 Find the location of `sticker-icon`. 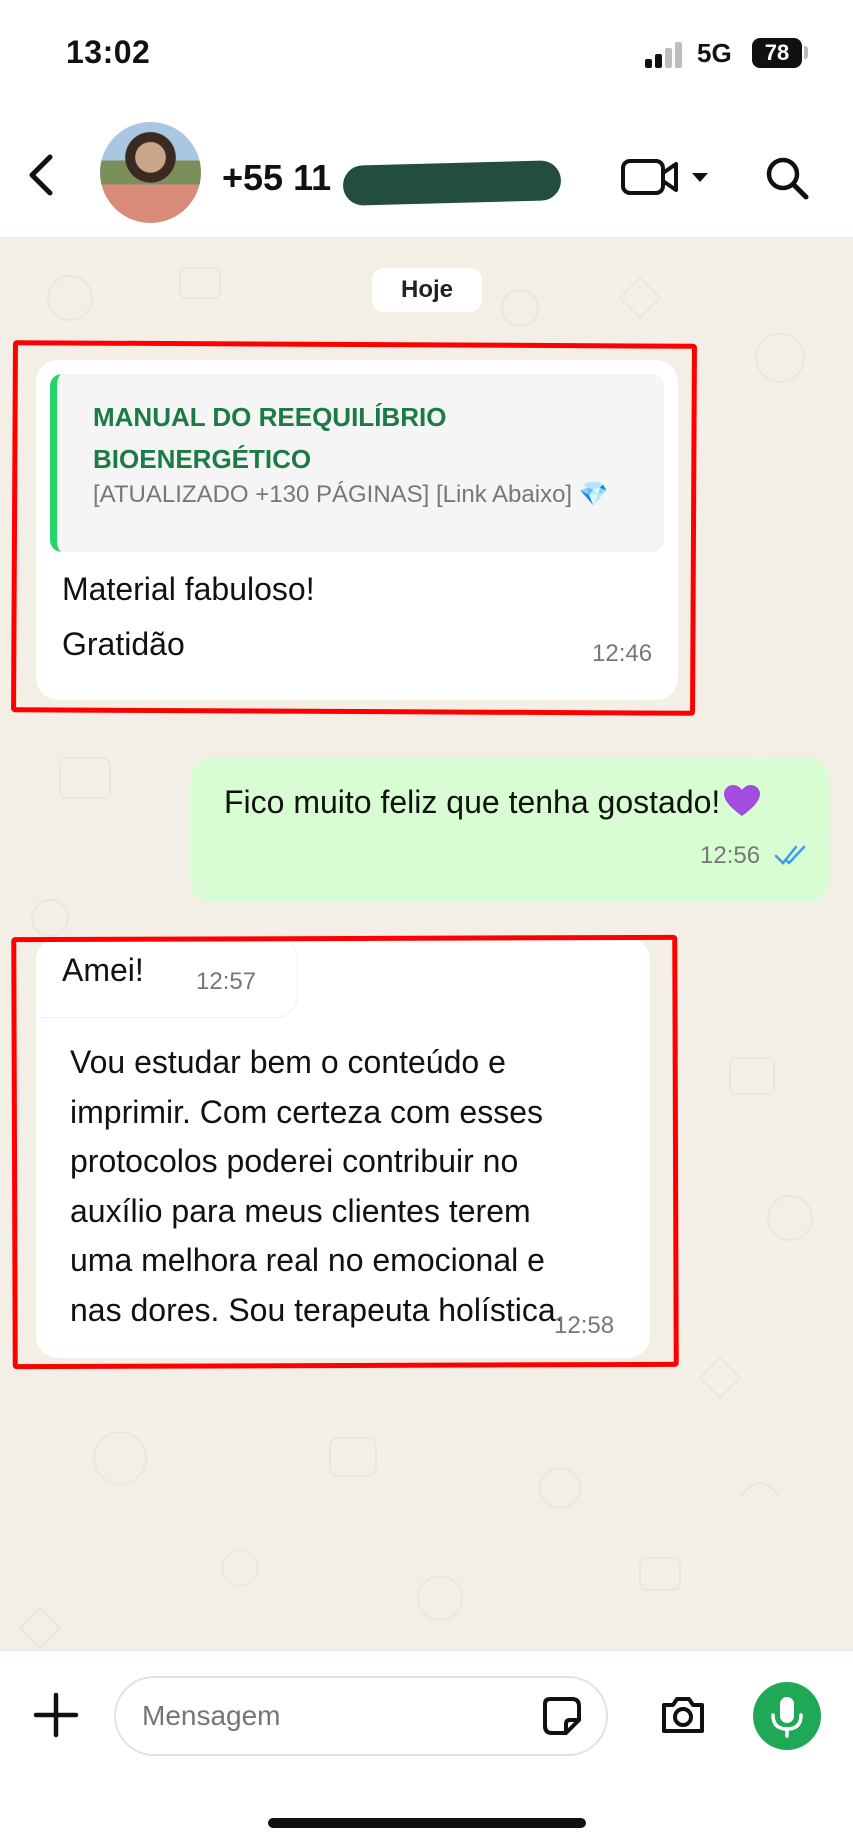

sticker-icon is located at coordinates (562, 1716).